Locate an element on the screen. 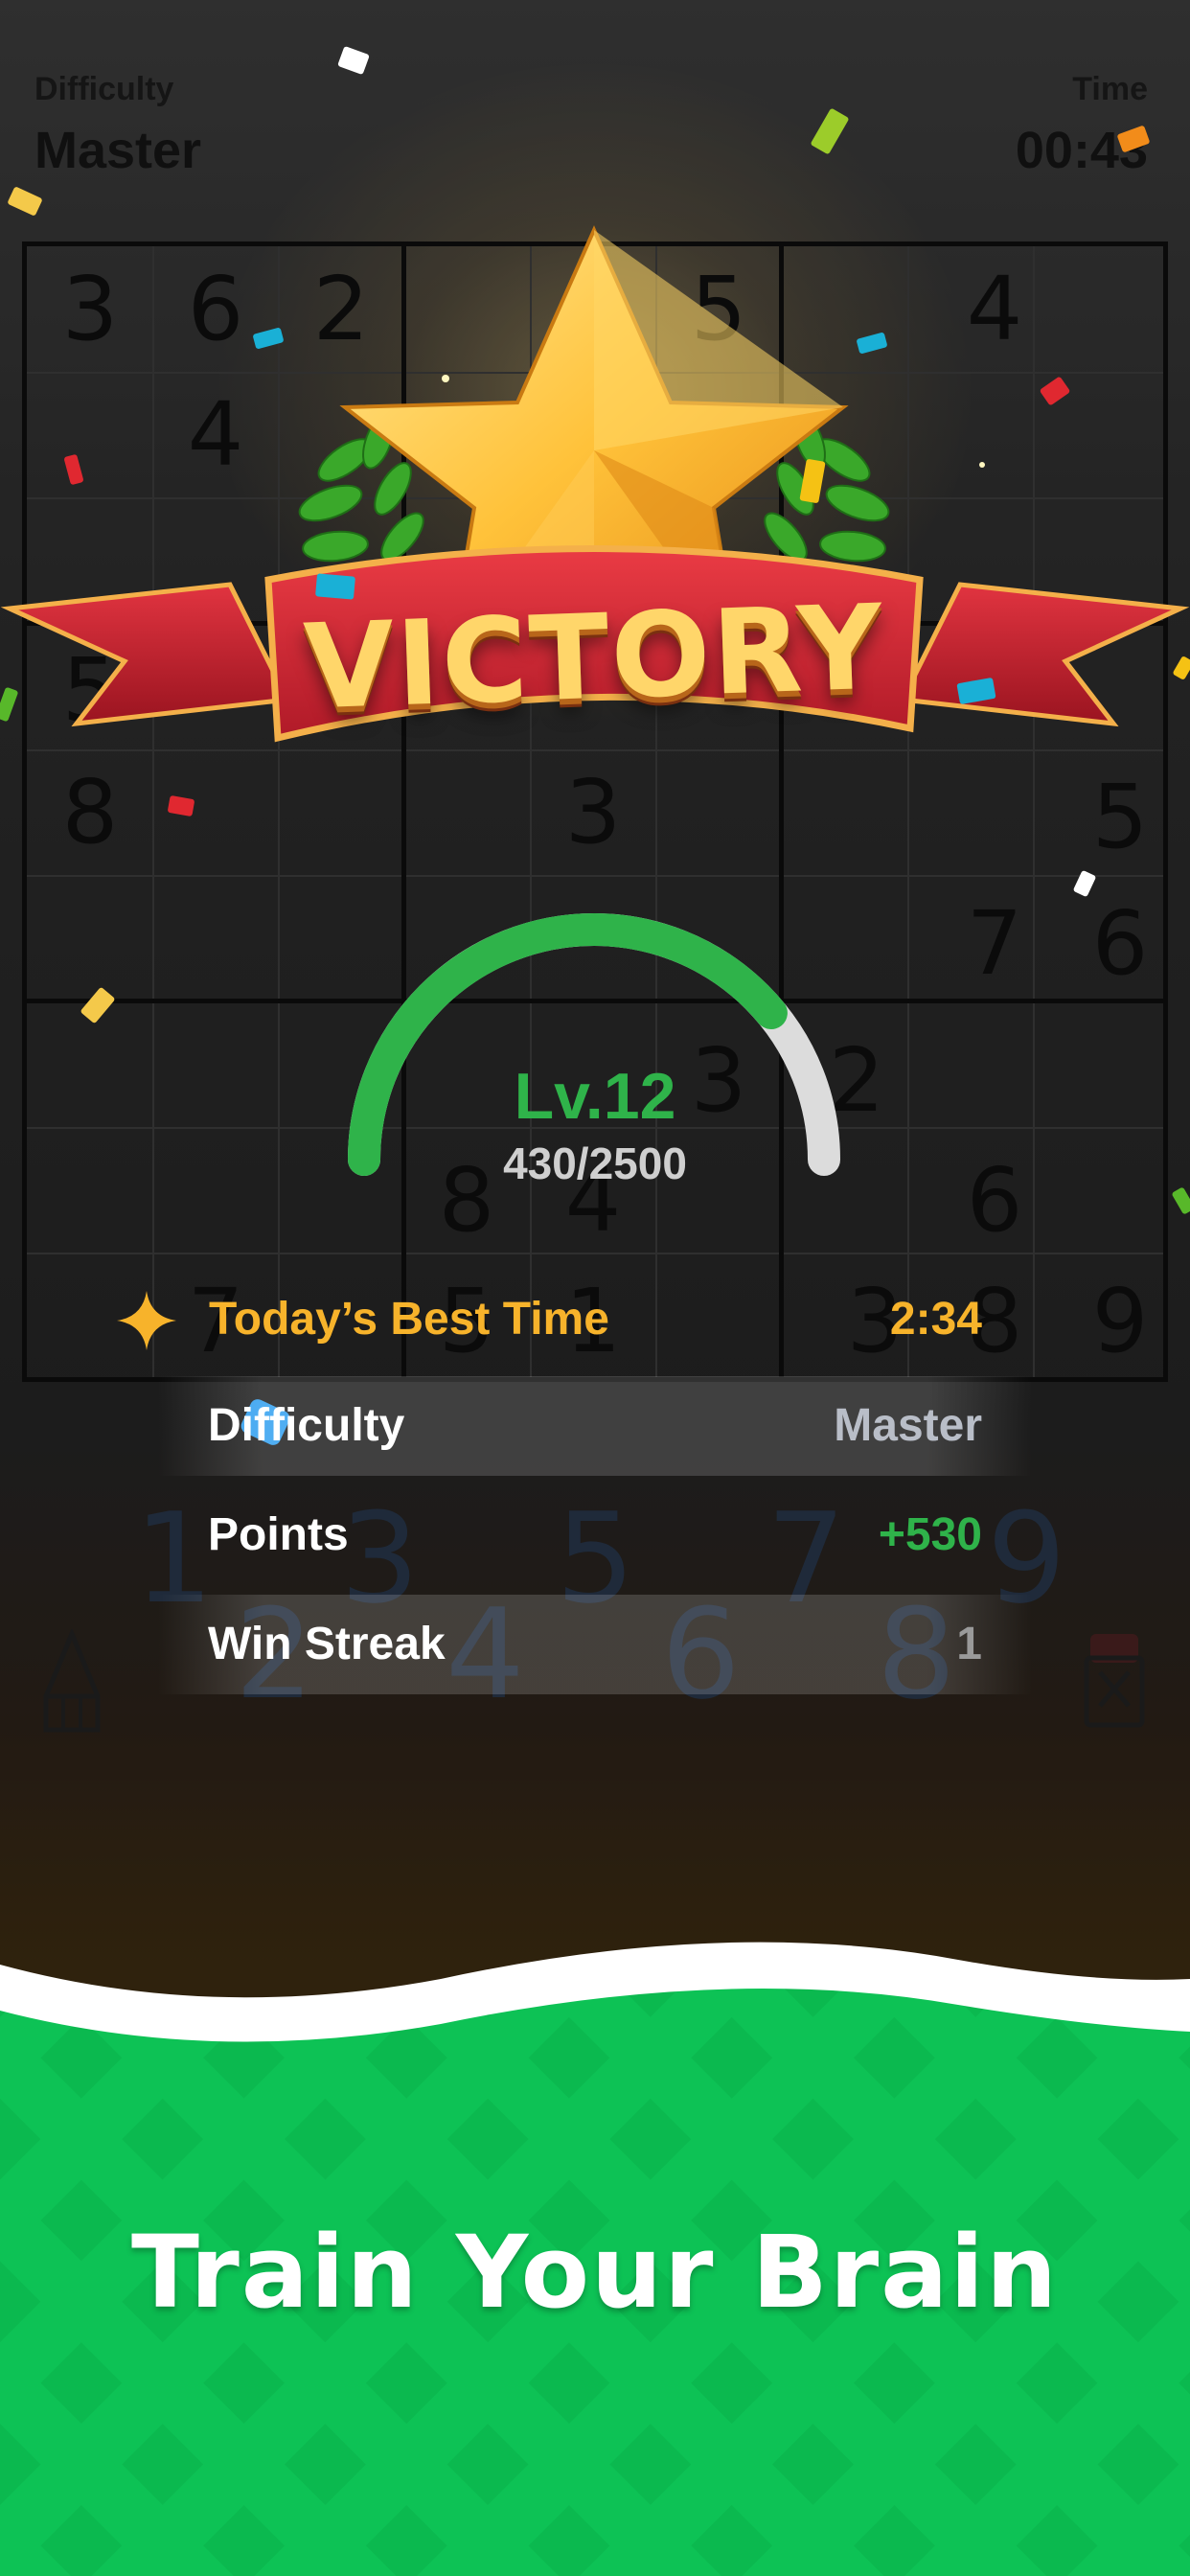 Image resolution: width=1190 pixels, height=2576 pixels. stat-label: Points is located at coordinates (279, 1534).